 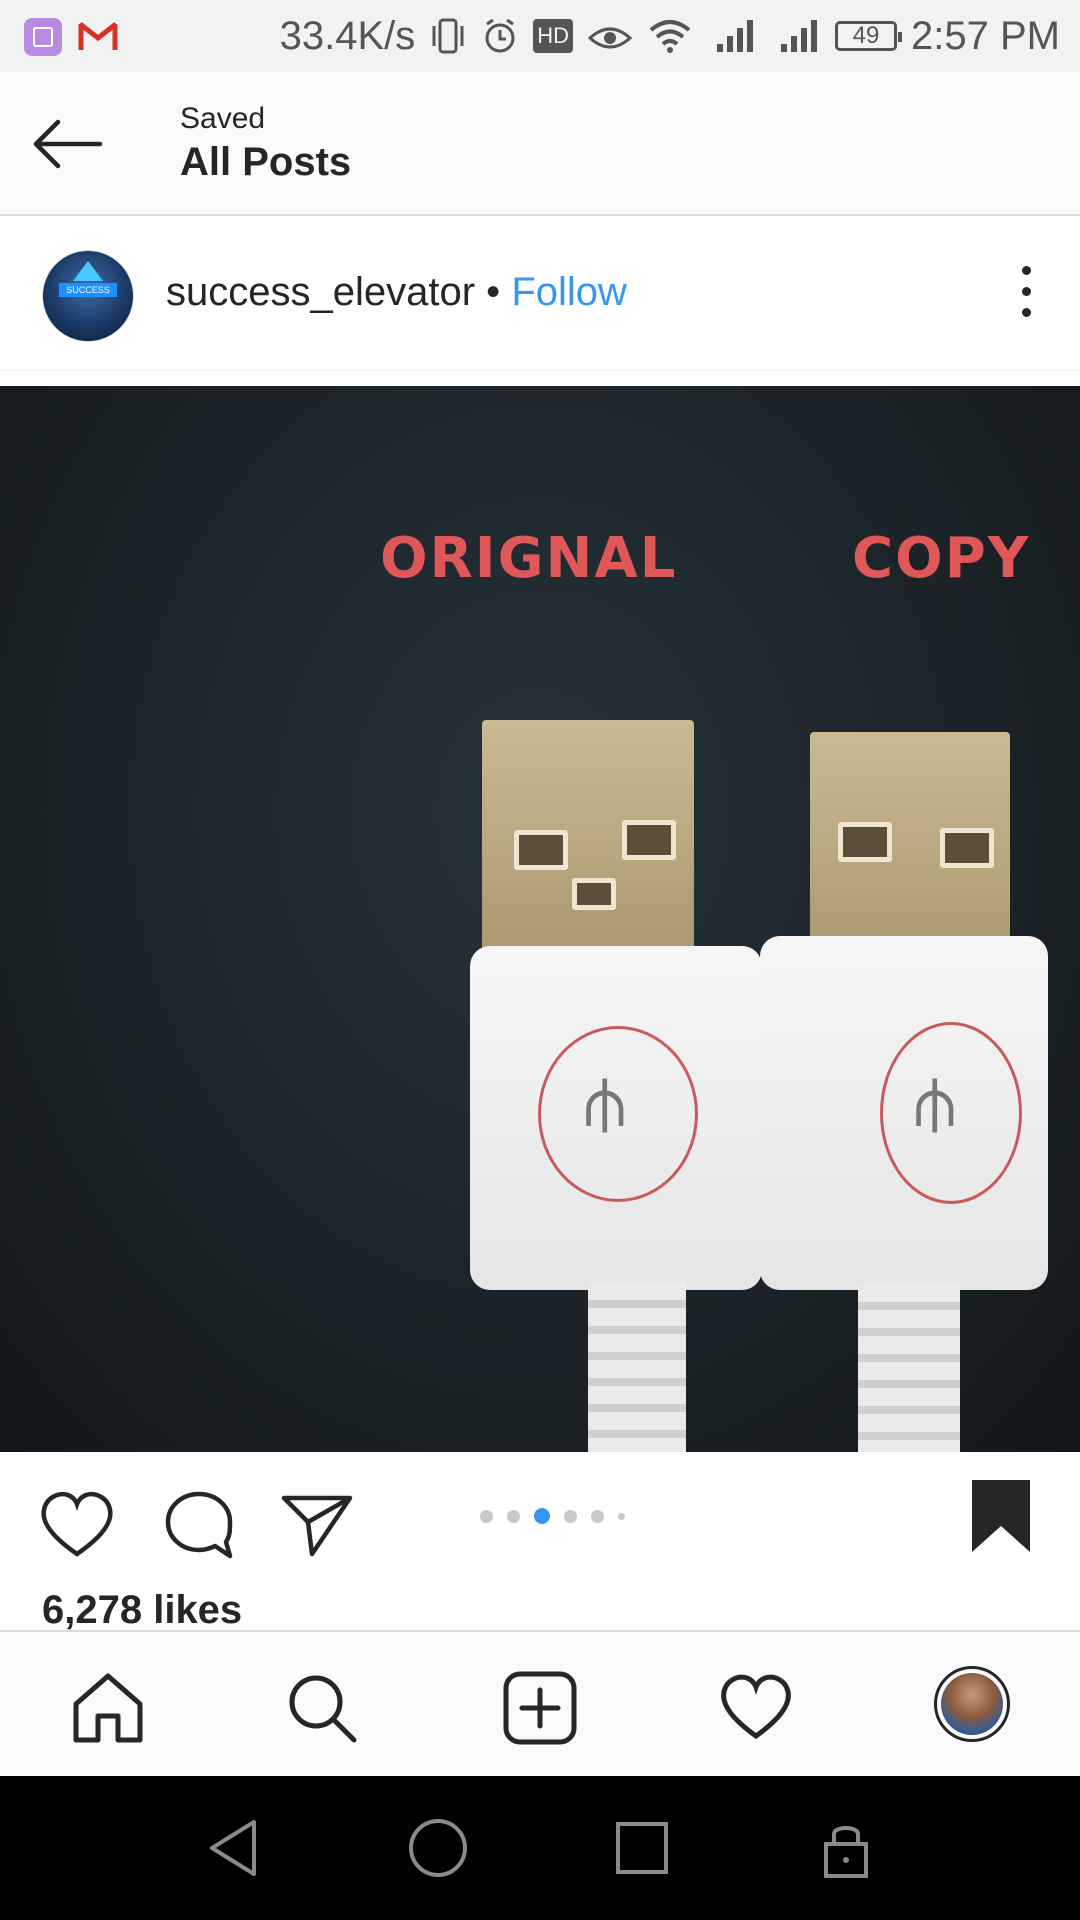 I want to click on profile-picture, so click(x=972, y=1704).